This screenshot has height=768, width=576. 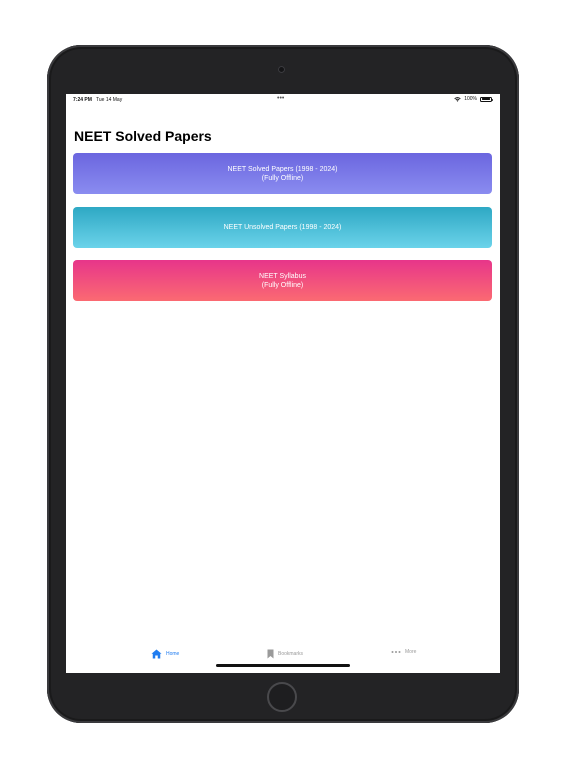 I want to click on unsolved-papers-label: NEET Unsolved Papers (1998 - 2024), so click(x=282, y=227).